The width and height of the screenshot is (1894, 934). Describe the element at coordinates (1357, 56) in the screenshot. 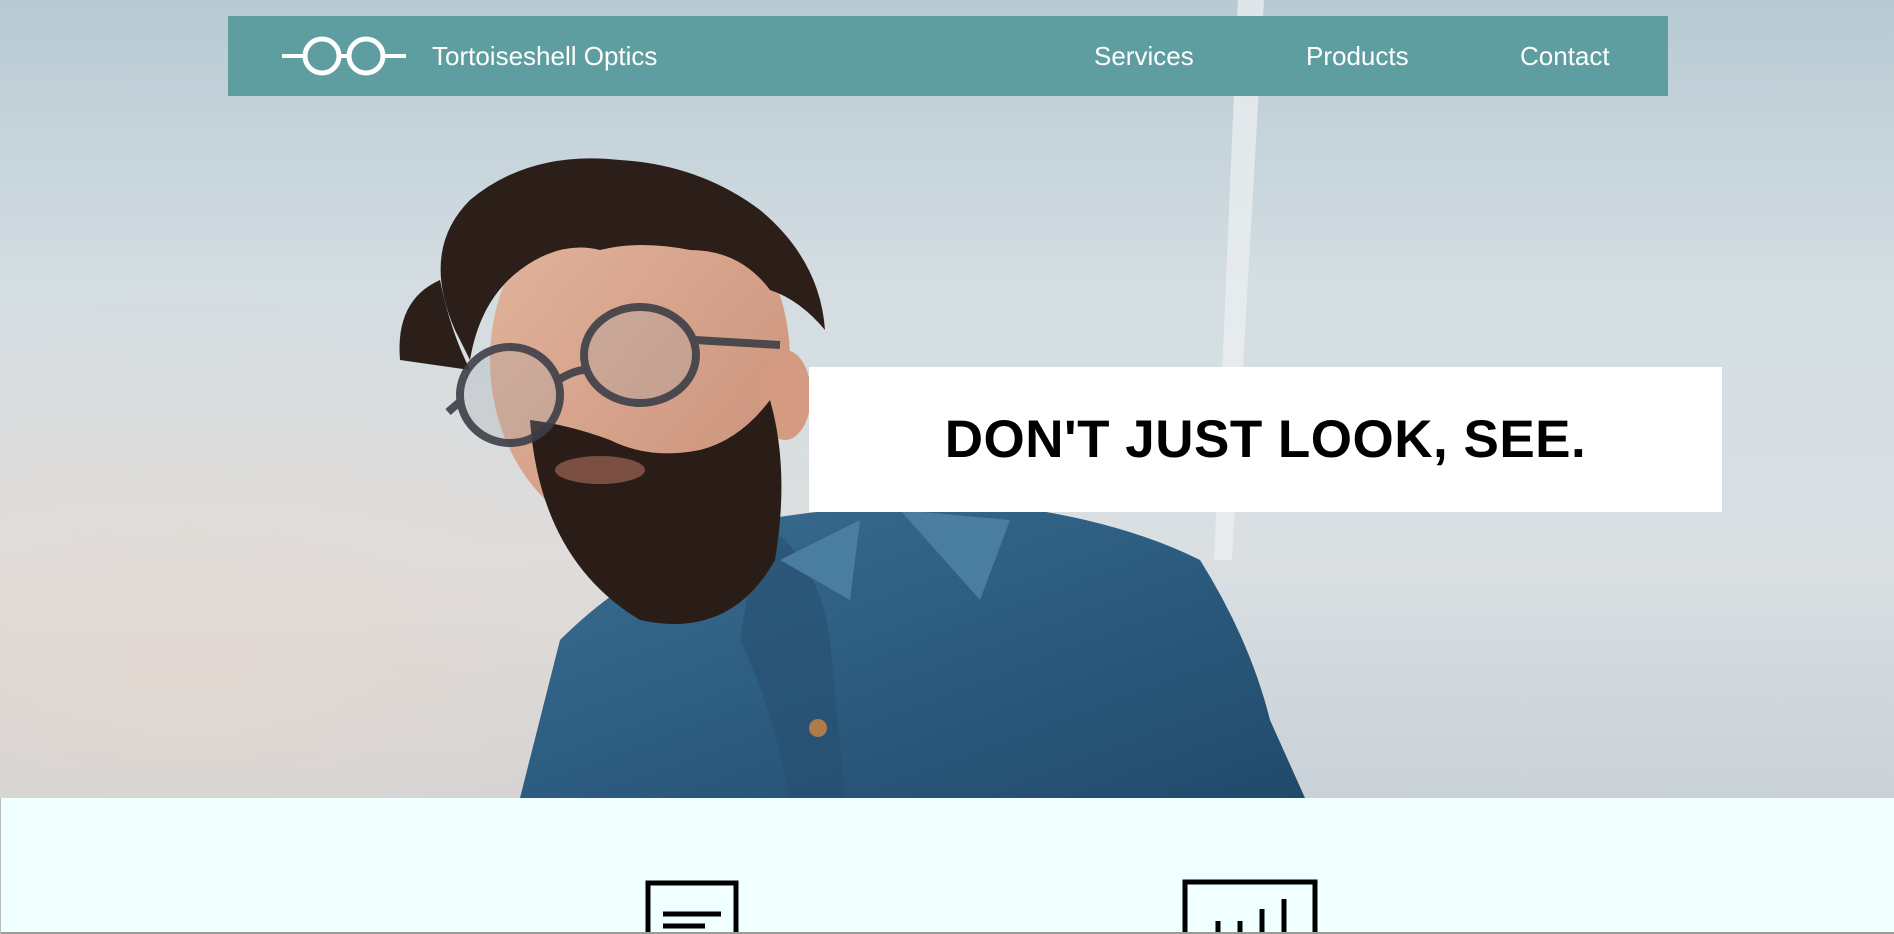

I see `nav-link-products: Products` at that location.